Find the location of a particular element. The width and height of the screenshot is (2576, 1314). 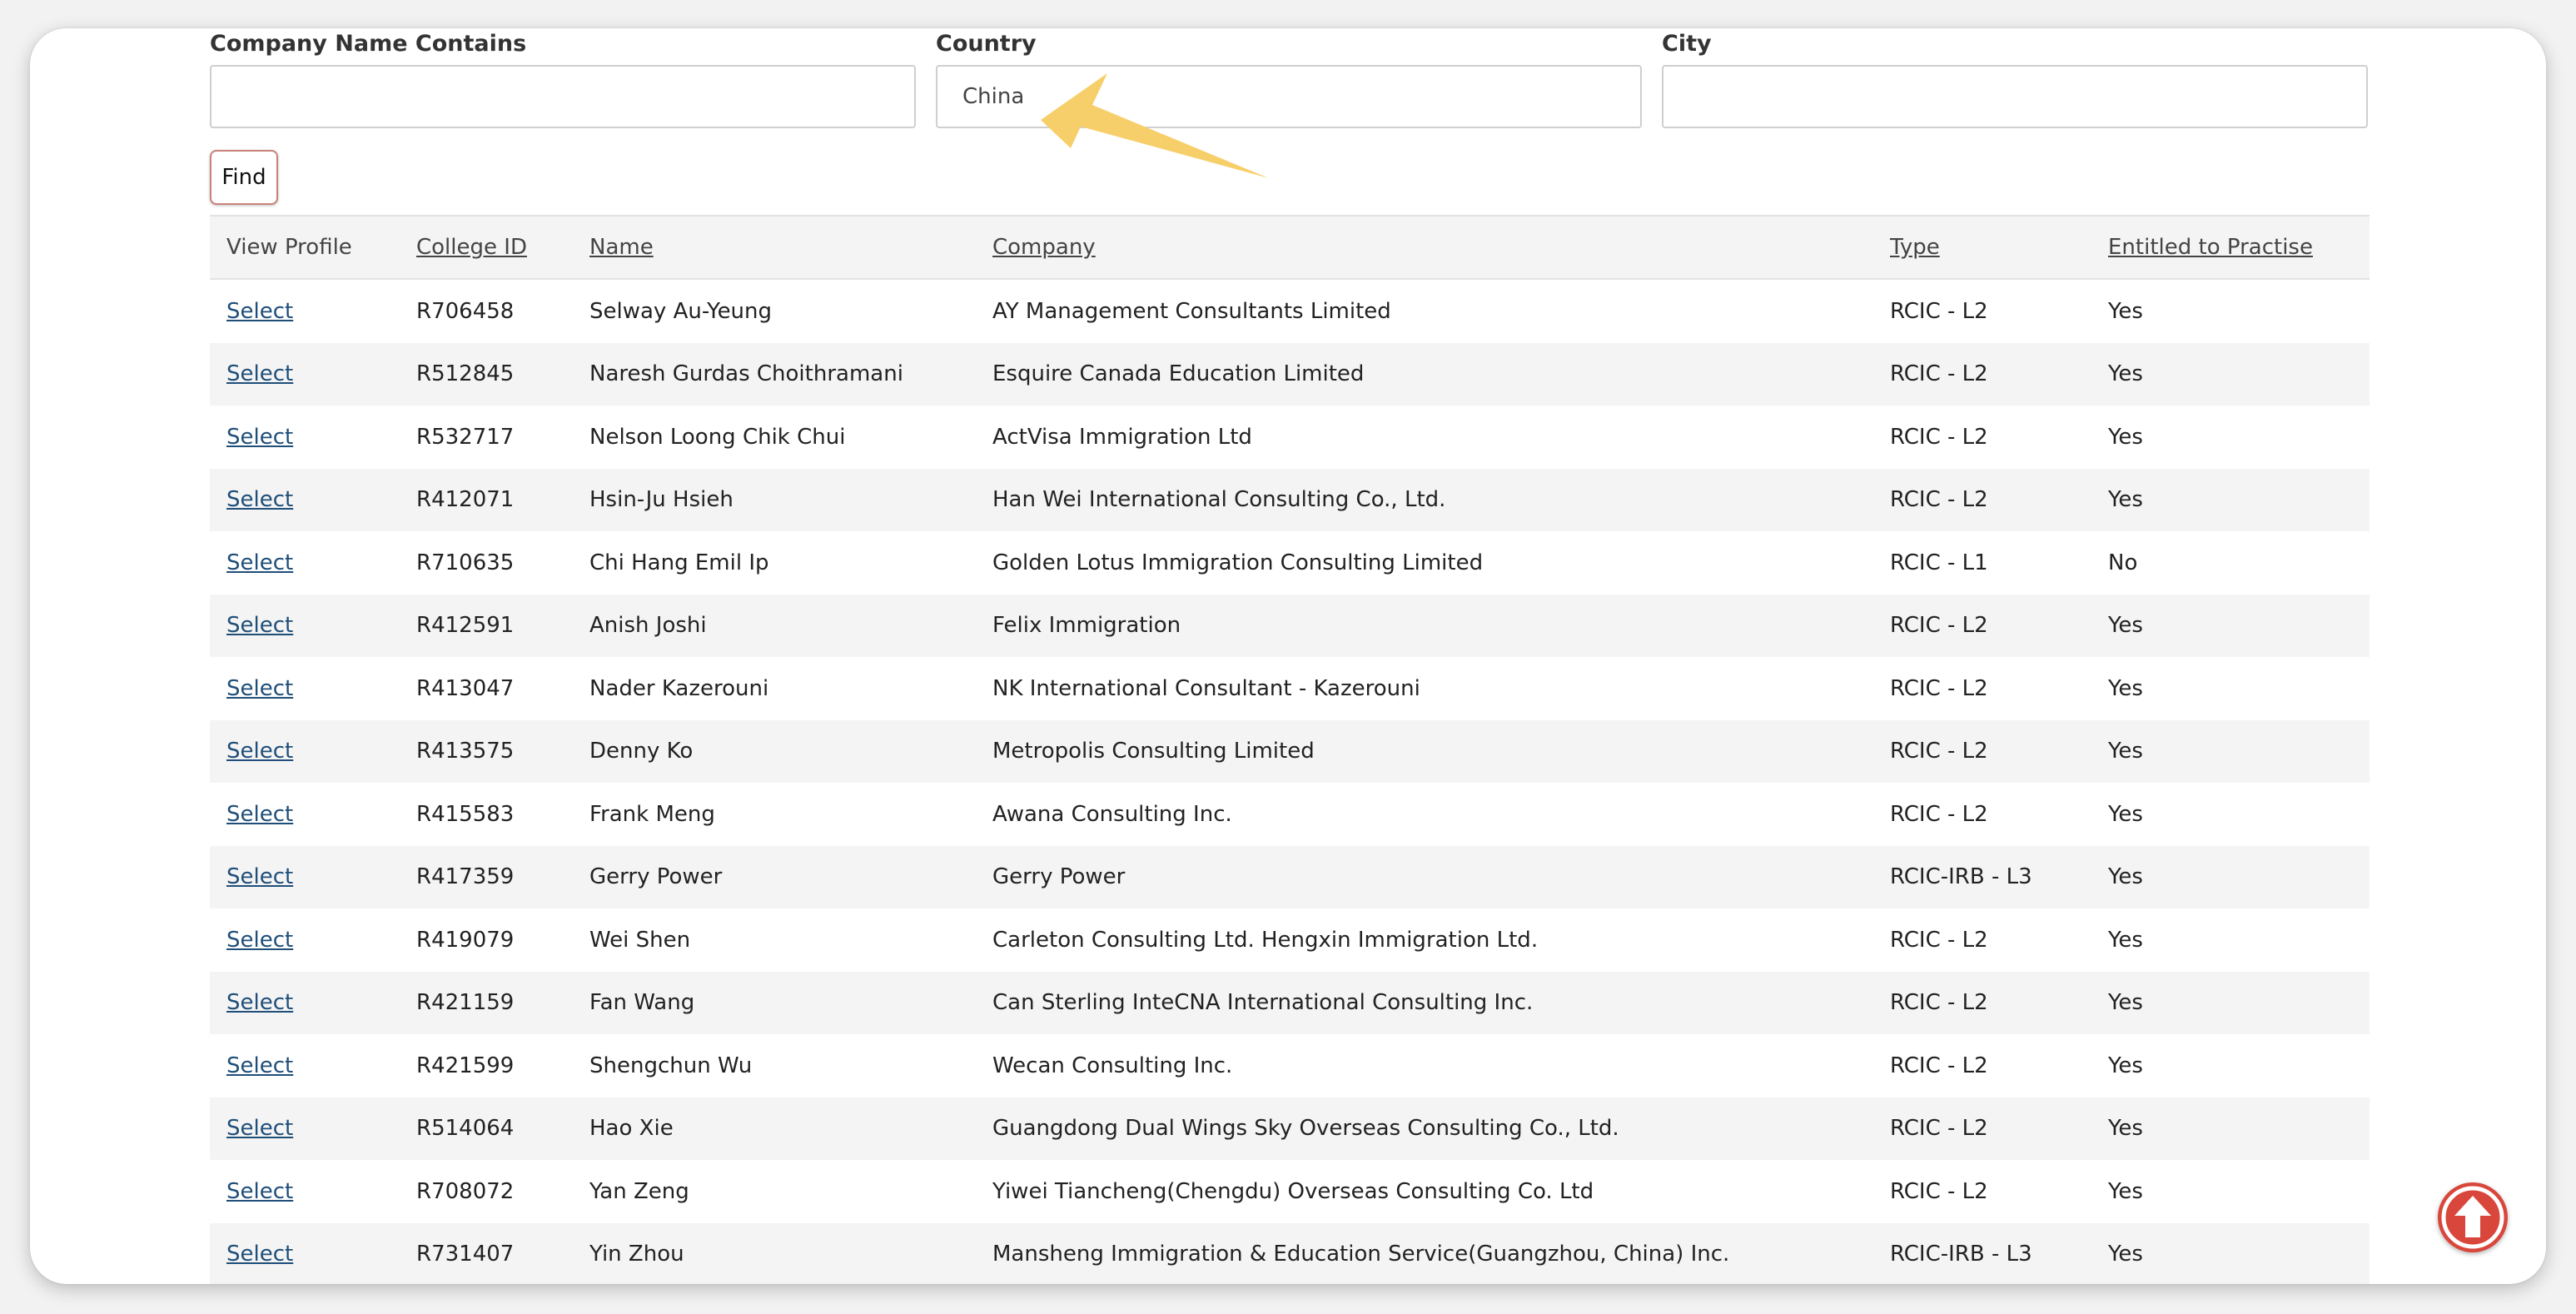

company-cell: Metropolis Consulting Limited is located at coordinates (1424, 751).